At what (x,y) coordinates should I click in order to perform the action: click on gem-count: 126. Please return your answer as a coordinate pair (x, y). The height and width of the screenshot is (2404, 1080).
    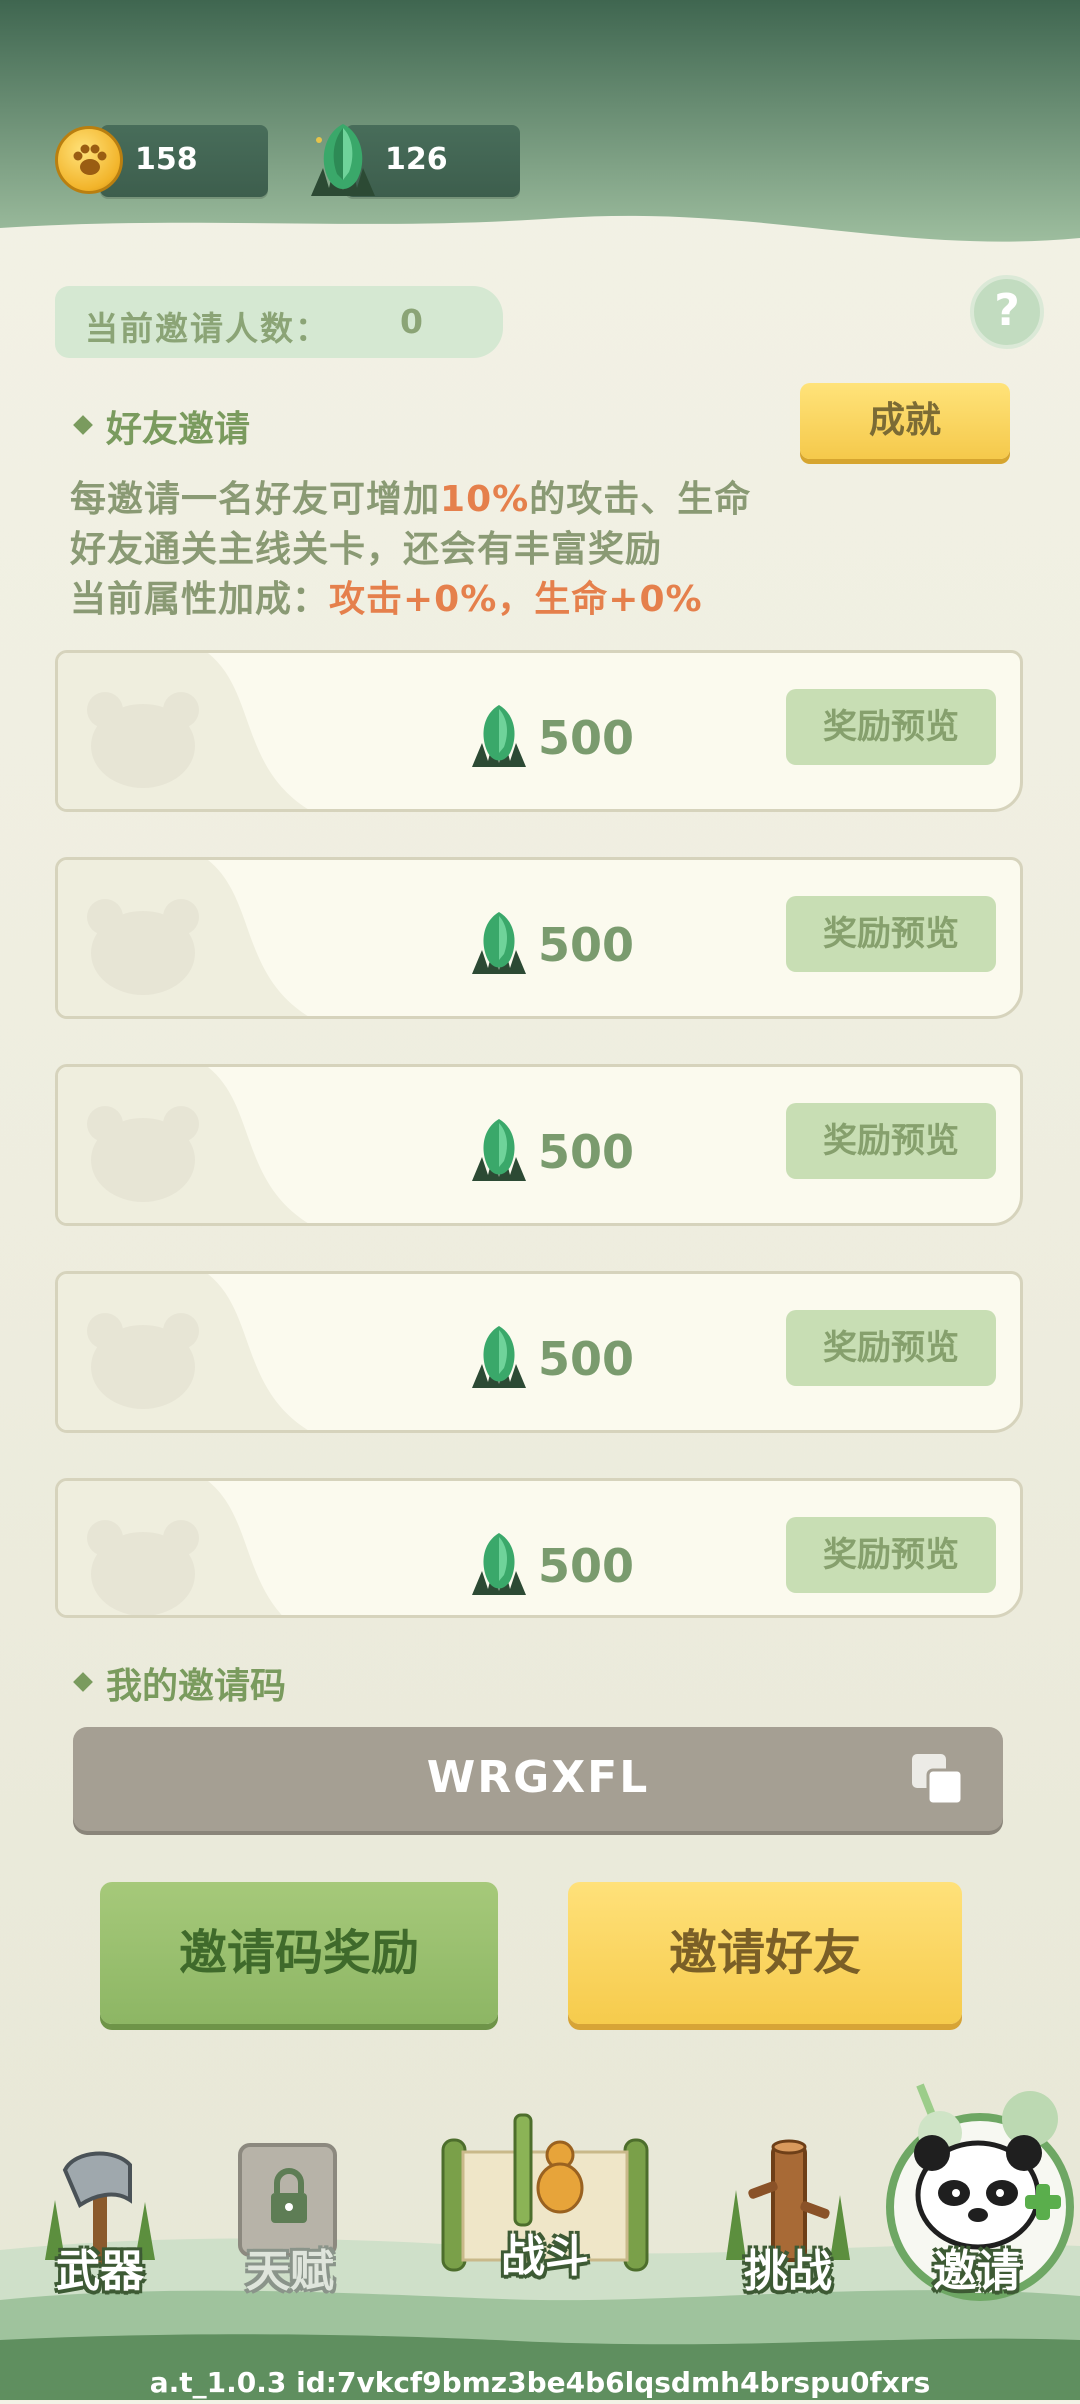
    Looking at the image, I should click on (416, 159).